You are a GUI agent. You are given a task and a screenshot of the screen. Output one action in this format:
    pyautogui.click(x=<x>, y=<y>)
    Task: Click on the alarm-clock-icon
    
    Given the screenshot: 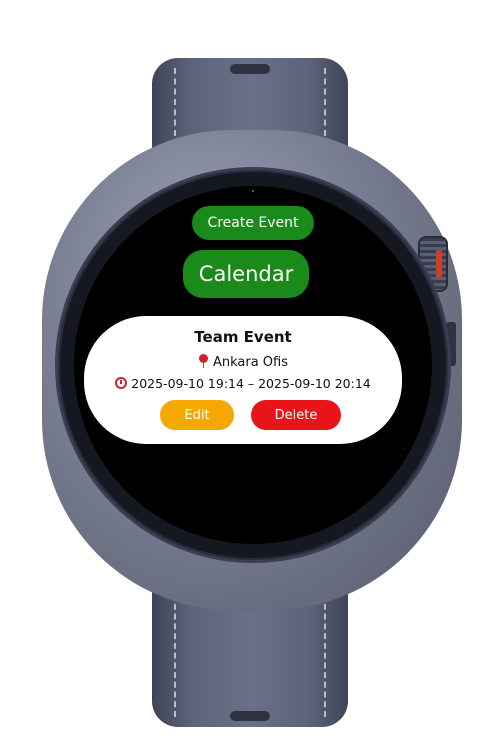 What is the action you would take?
    pyautogui.click(x=121, y=383)
    